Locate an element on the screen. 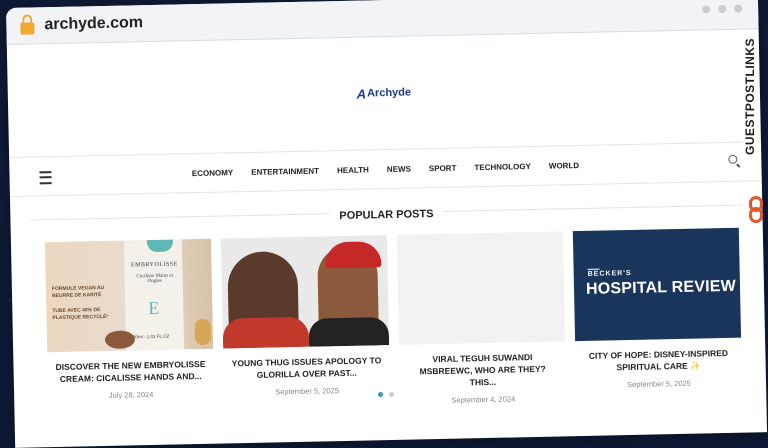 This screenshot has width=768, height=448. site-logo: A Archyde is located at coordinates (383, 93).